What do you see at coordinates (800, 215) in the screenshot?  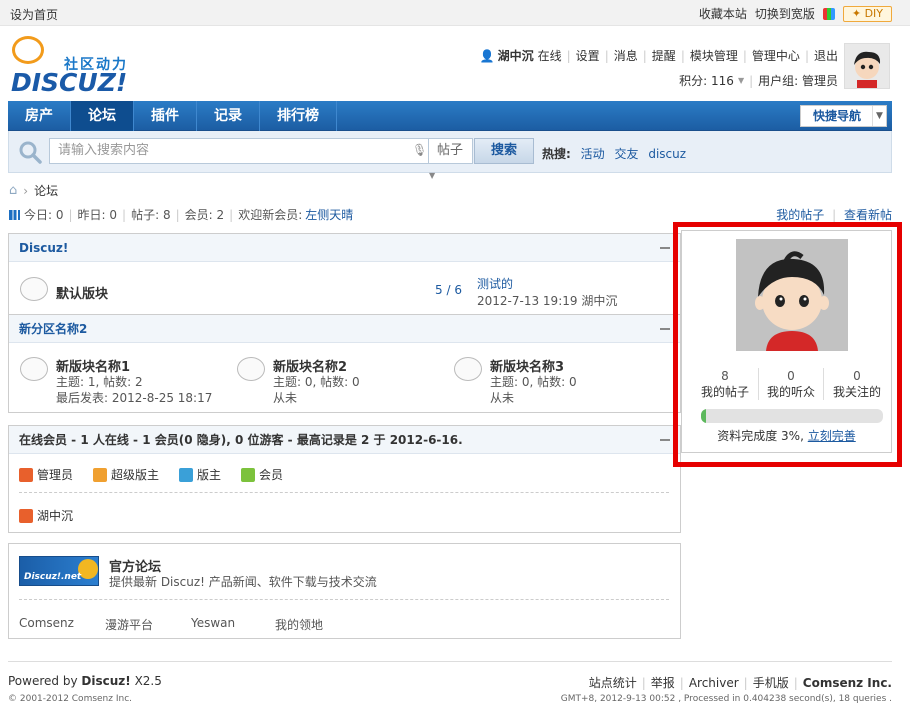 I see `my-posts-link: 我的帖子` at bounding box center [800, 215].